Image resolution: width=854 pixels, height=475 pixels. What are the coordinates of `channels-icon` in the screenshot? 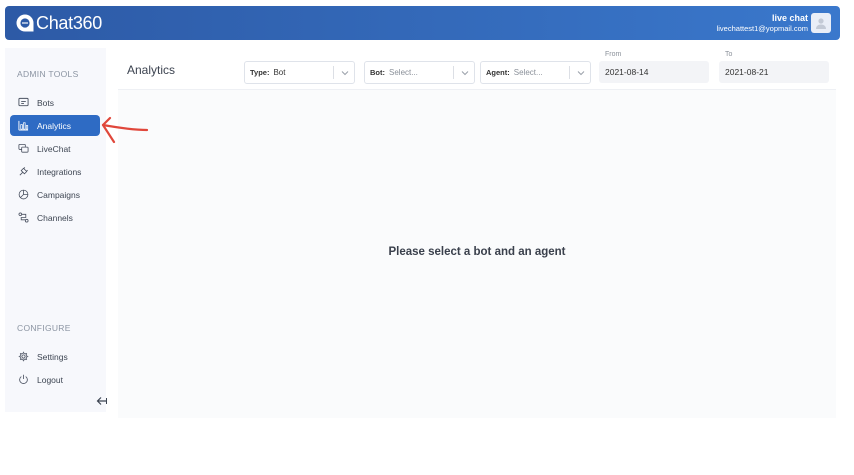 It's located at (23, 217).